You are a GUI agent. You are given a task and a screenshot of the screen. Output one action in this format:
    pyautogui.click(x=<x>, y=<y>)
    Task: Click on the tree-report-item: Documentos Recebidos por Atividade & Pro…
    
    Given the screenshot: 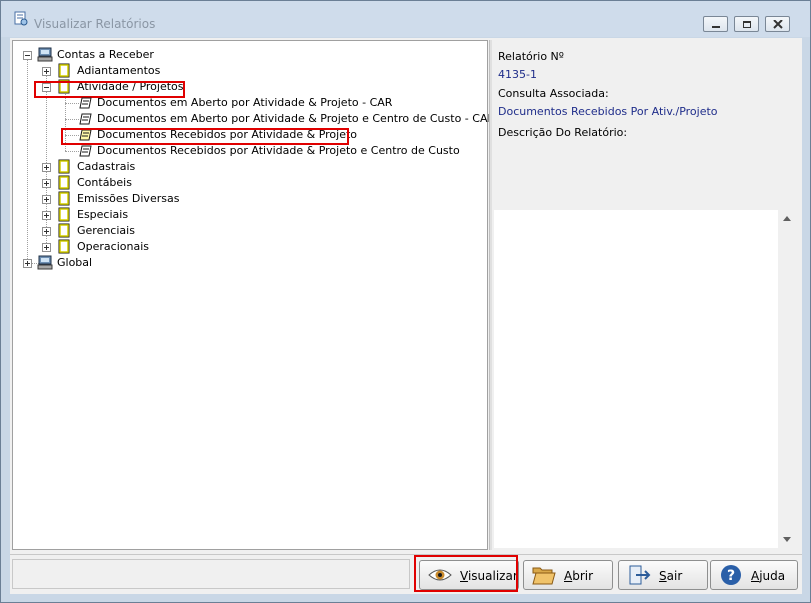 What is the action you would take?
    pyautogui.click(x=279, y=151)
    